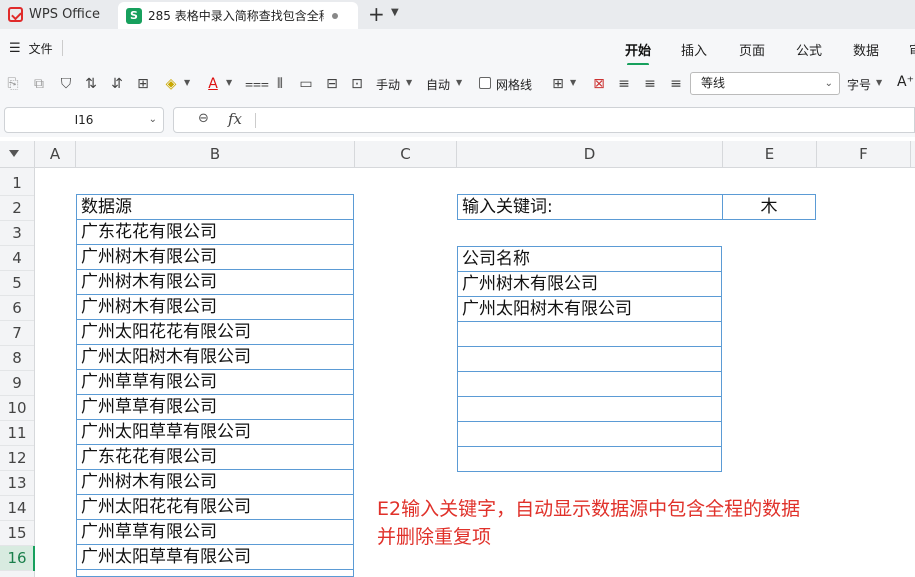  I want to click on increase-font-button: A⁺, so click(905, 82).